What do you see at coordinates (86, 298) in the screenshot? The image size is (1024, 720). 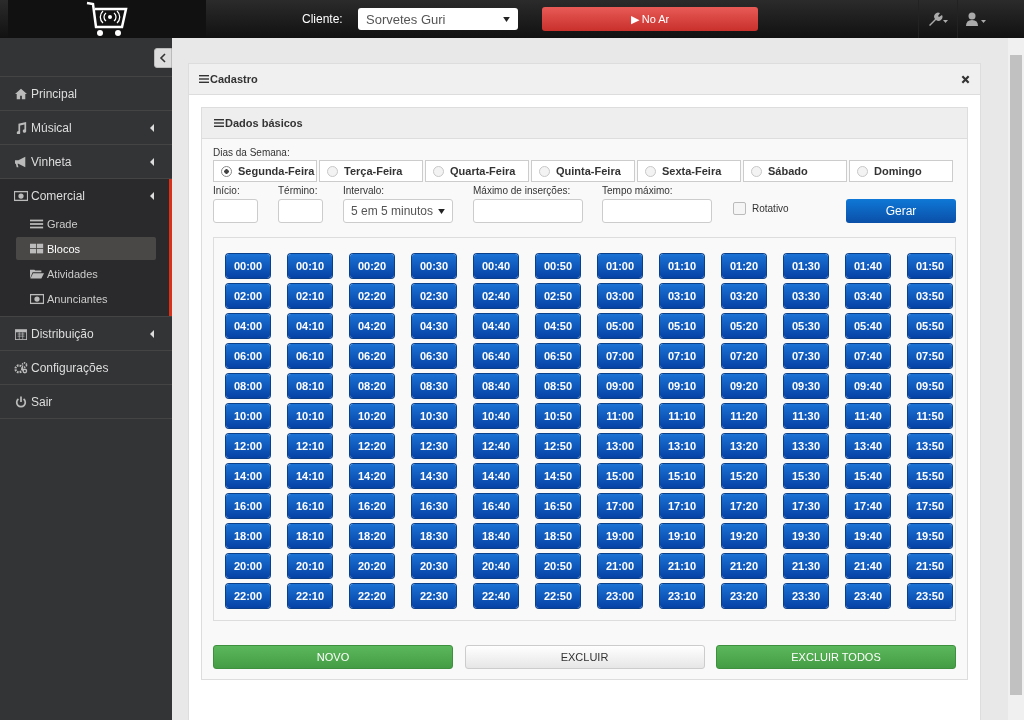 I see `submenu-item: Anunciantes` at bounding box center [86, 298].